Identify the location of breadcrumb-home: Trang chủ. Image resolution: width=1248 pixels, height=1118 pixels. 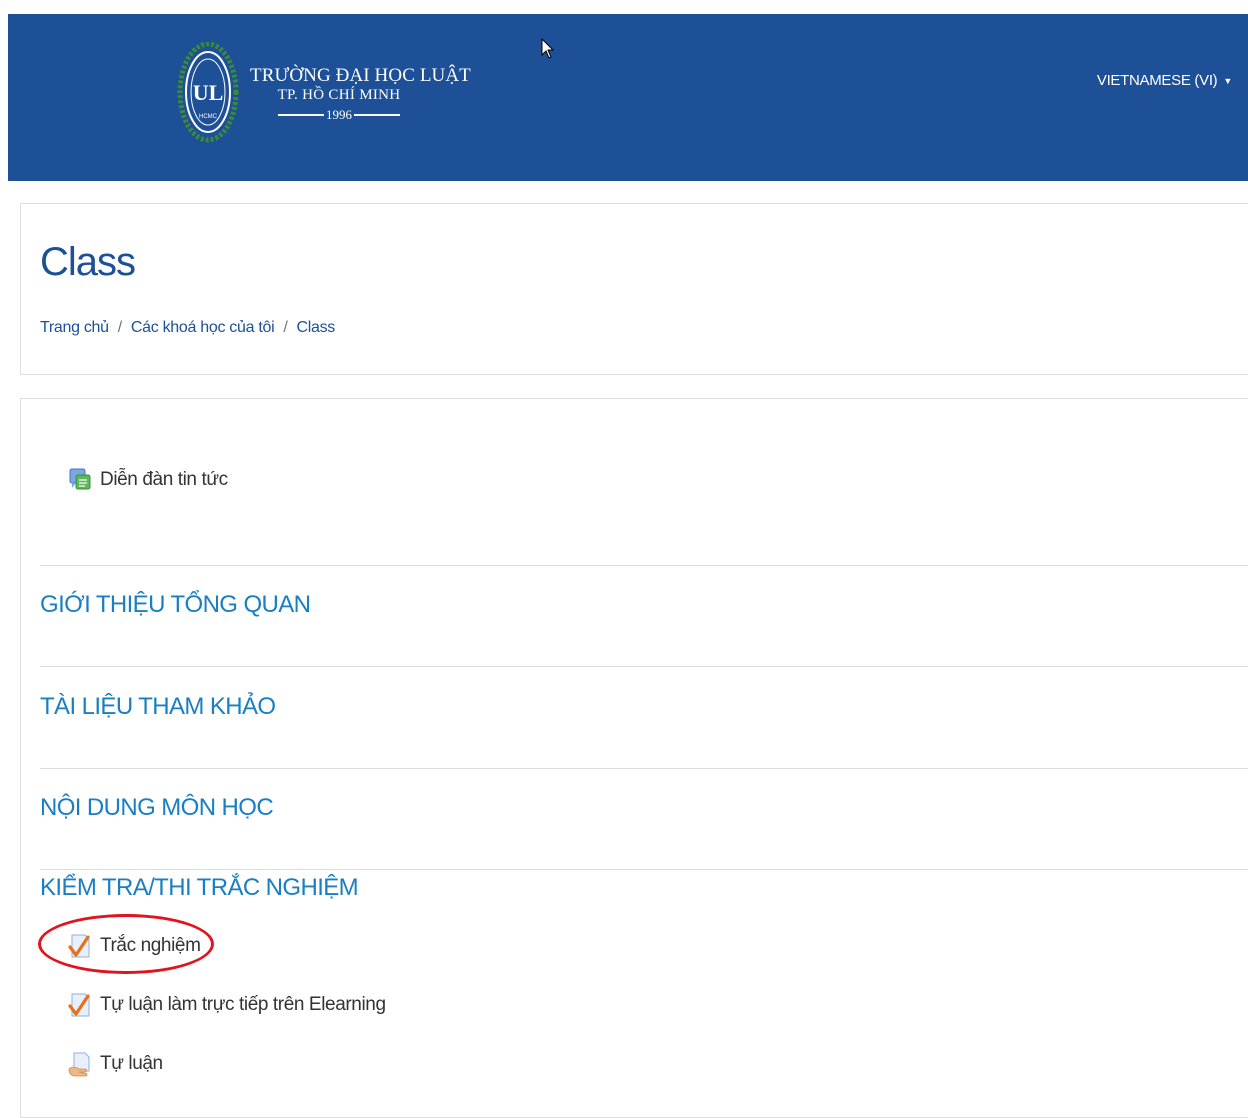
(74, 328).